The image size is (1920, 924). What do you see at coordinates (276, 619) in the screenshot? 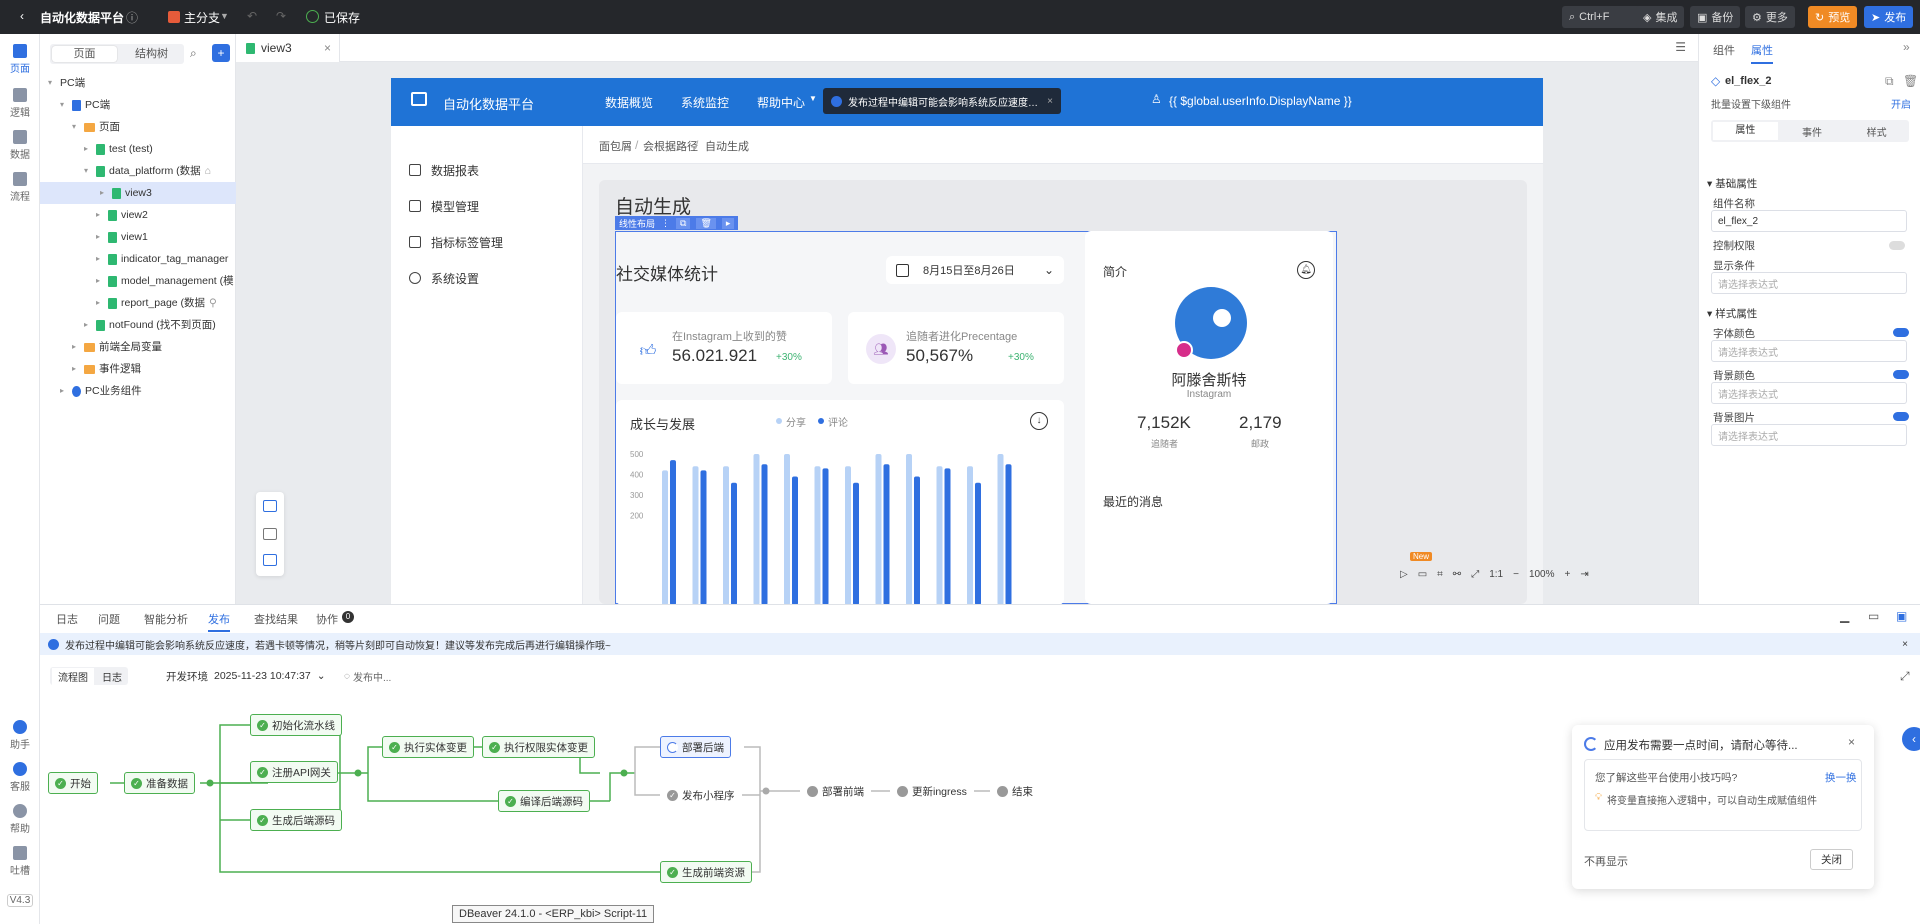
I see `tab-search-results: 查找结果` at bounding box center [276, 619].